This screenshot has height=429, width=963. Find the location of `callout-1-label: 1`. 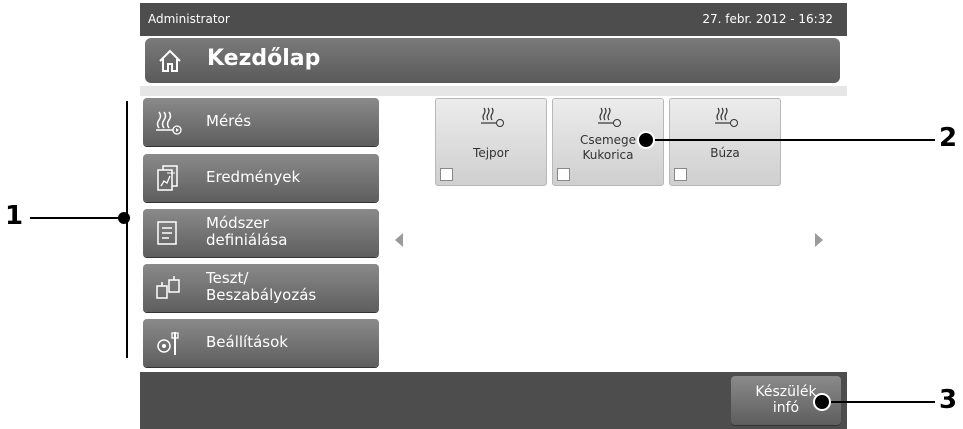

callout-1-label: 1 is located at coordinates (14, 216).